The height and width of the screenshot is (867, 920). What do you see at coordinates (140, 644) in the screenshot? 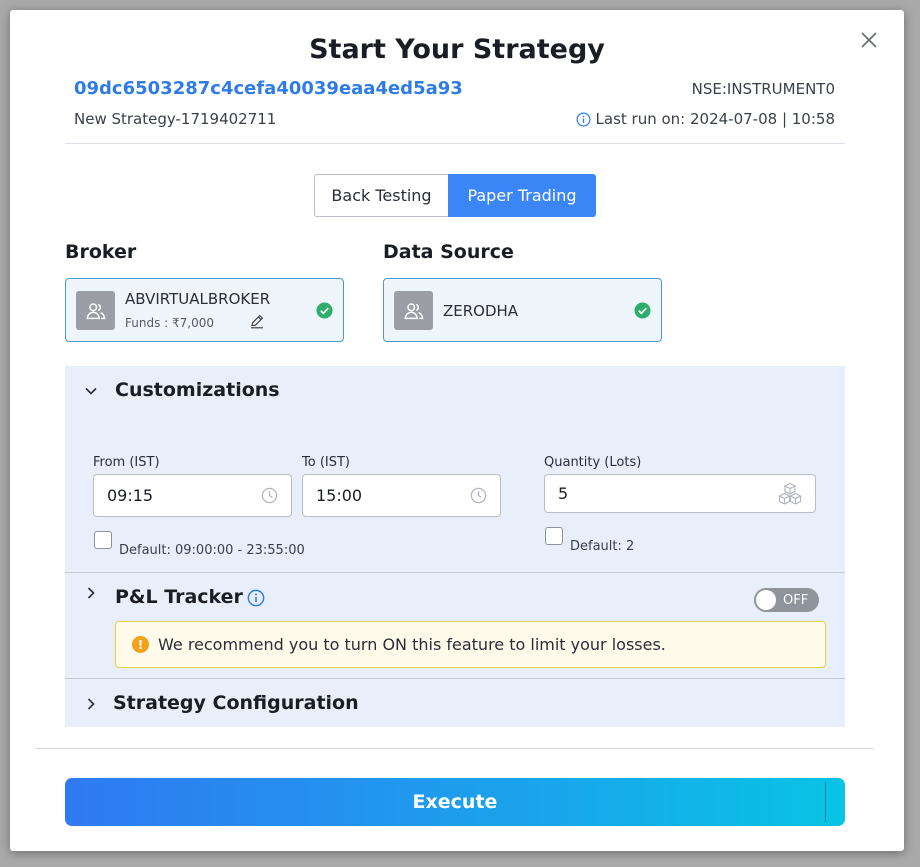
I see `warning-icon: !` at bounding box center [140, 644].